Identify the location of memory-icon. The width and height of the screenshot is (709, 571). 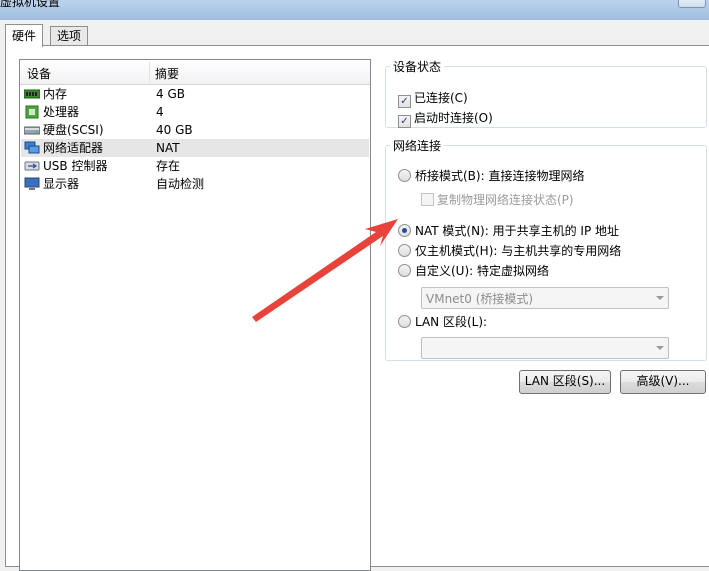
(32, 94).